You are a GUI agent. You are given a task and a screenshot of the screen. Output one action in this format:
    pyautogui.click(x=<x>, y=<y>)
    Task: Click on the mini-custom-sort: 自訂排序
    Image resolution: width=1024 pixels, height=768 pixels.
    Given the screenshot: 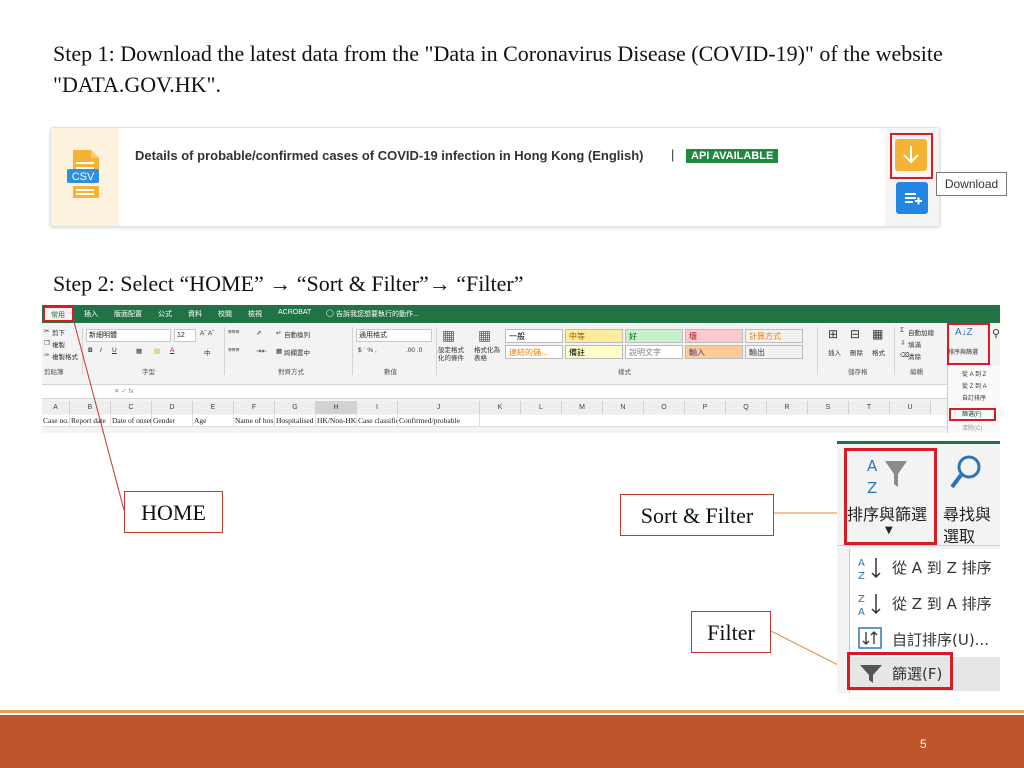 What is the action you would take?
    pyautogui.click(x=974, y=397)
    